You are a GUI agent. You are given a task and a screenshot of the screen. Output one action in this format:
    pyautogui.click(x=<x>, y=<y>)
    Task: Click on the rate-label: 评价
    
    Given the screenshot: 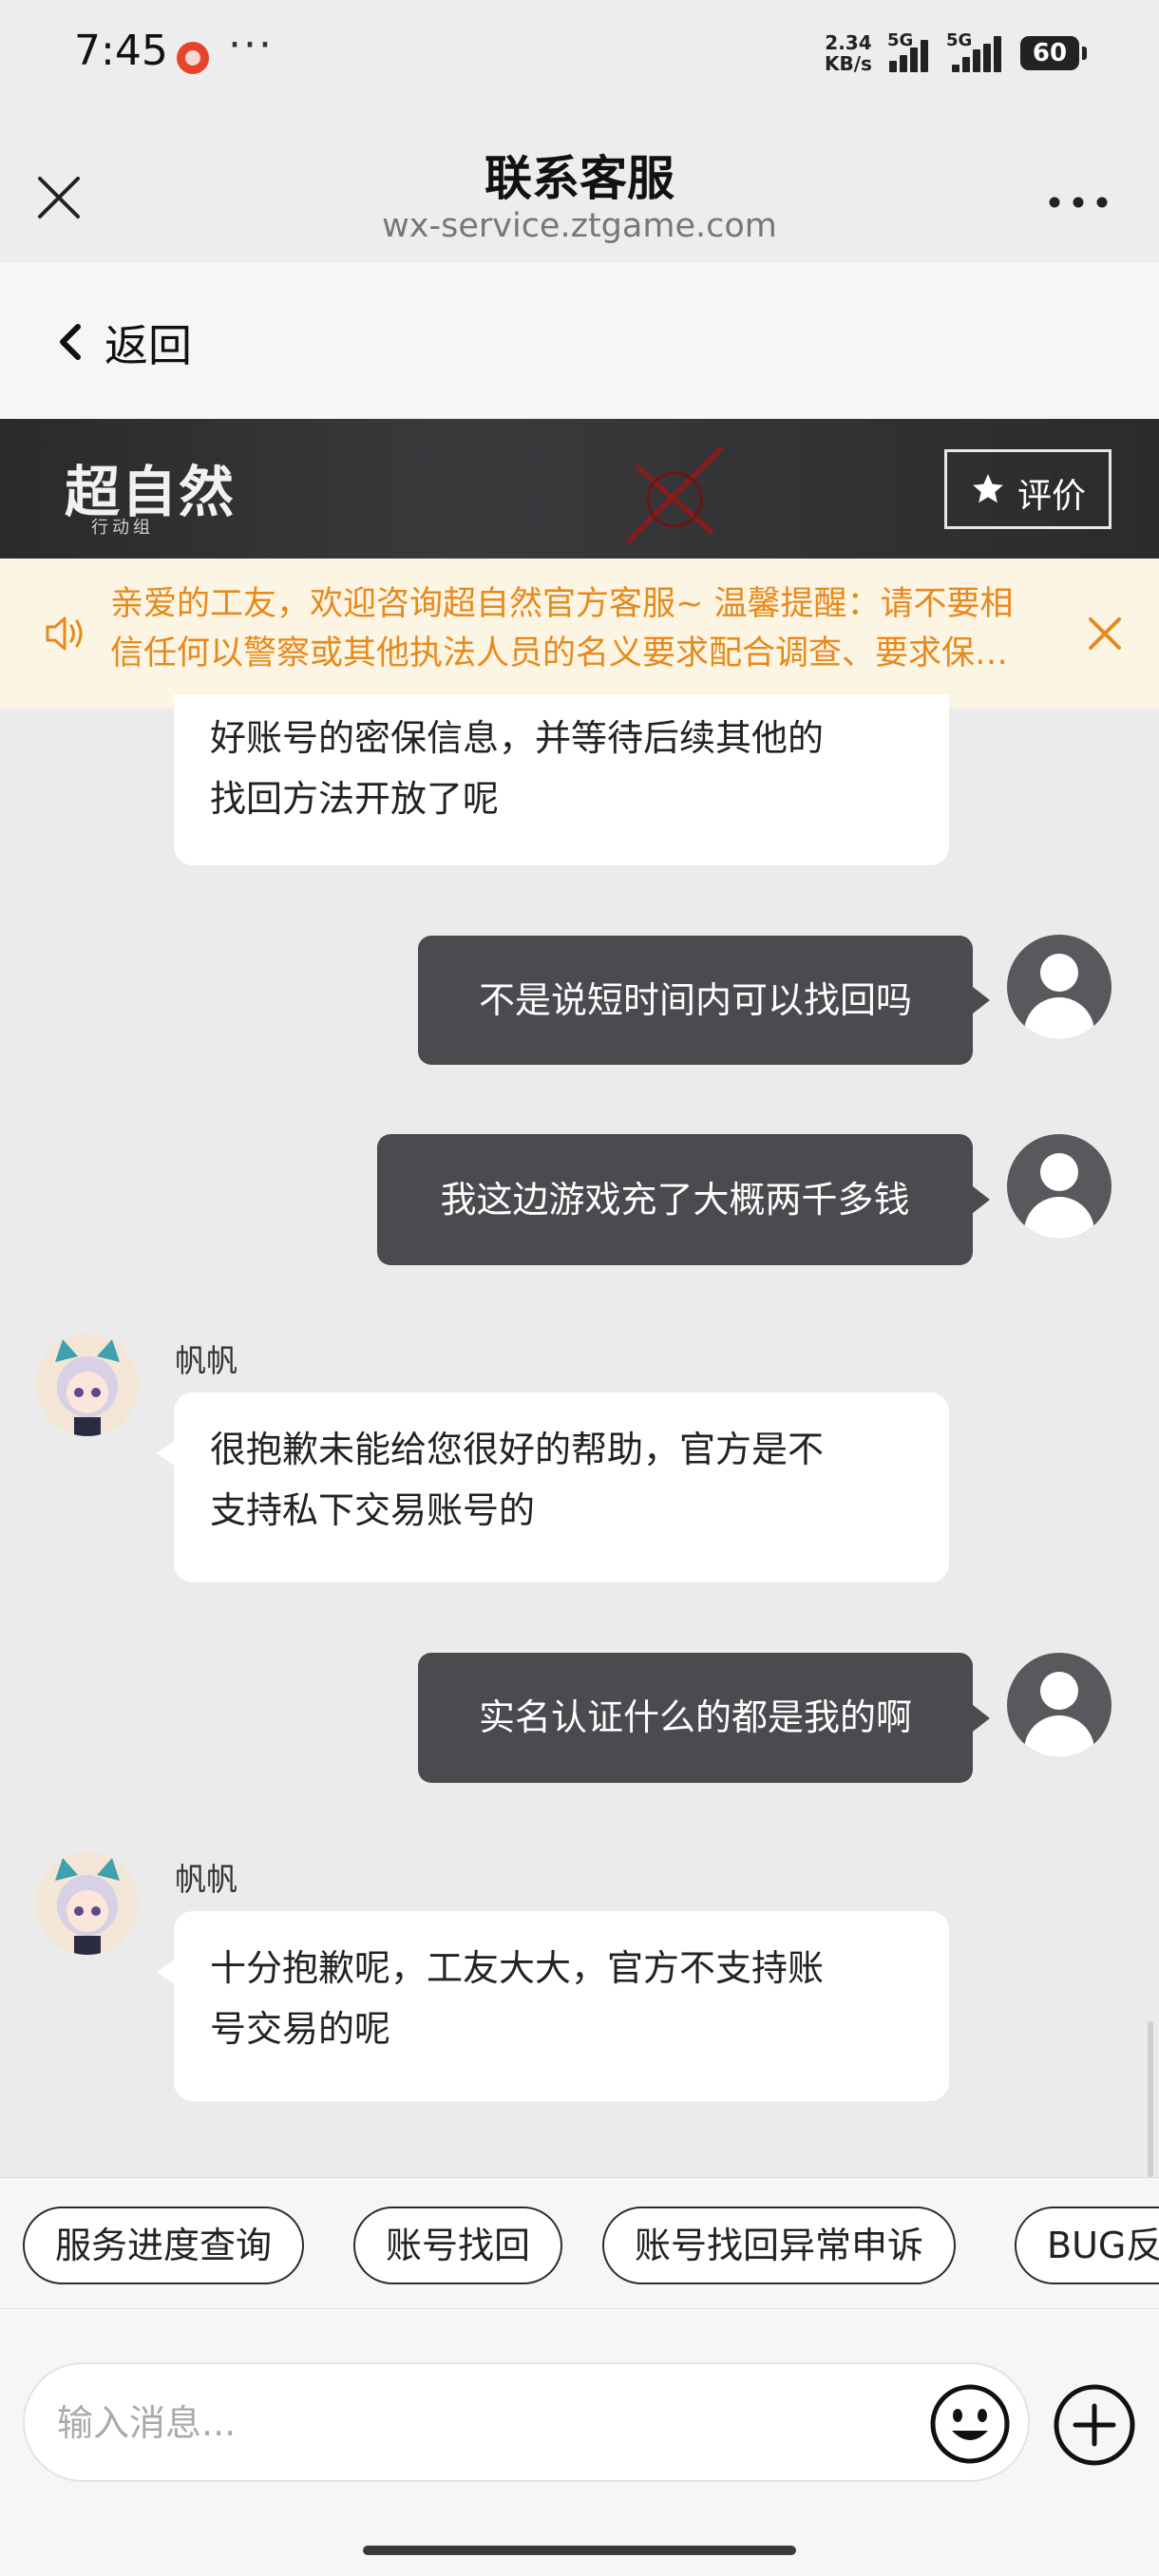 What is the action you would take?
    pyautogui.click(x=1052, y=496)
    